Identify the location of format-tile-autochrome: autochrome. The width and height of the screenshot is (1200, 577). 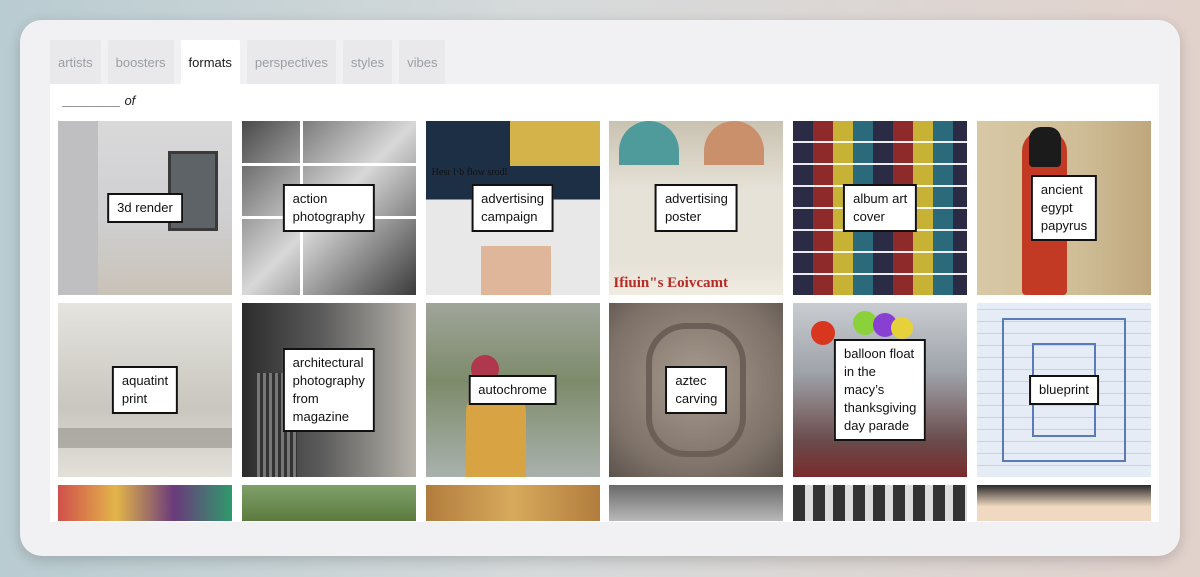
(512, 390).